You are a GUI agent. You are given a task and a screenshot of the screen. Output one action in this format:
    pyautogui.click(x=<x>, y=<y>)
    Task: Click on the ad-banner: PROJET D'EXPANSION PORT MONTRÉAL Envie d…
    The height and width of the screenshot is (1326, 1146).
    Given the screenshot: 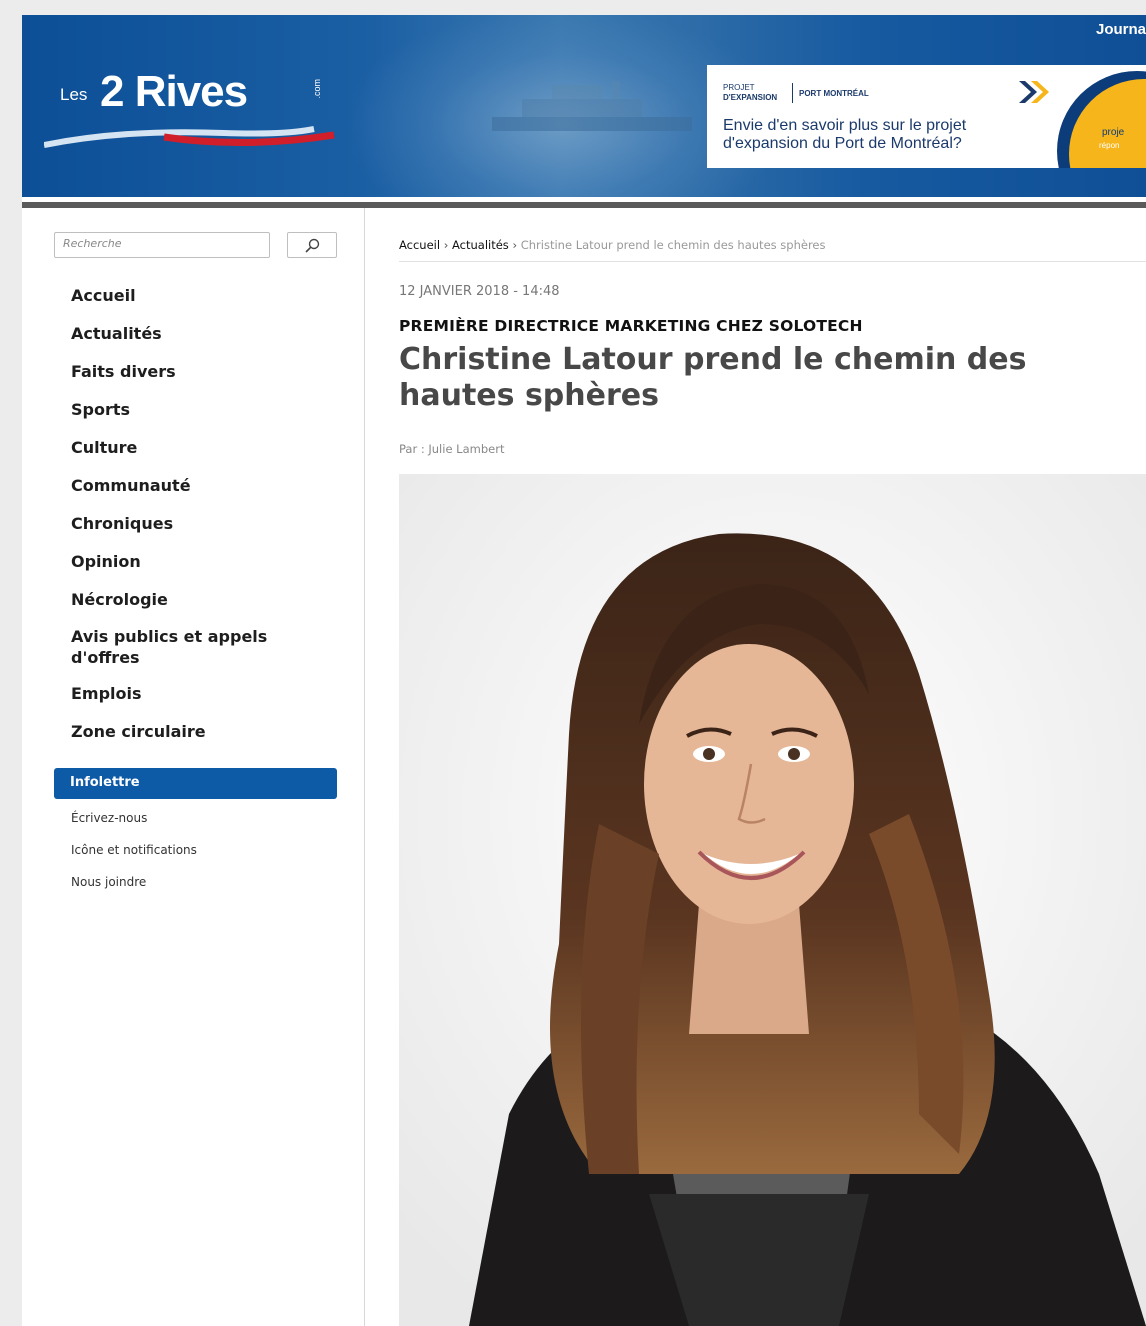 What is the action you would take?
    pyautogui.click(x=926, y=116)
    